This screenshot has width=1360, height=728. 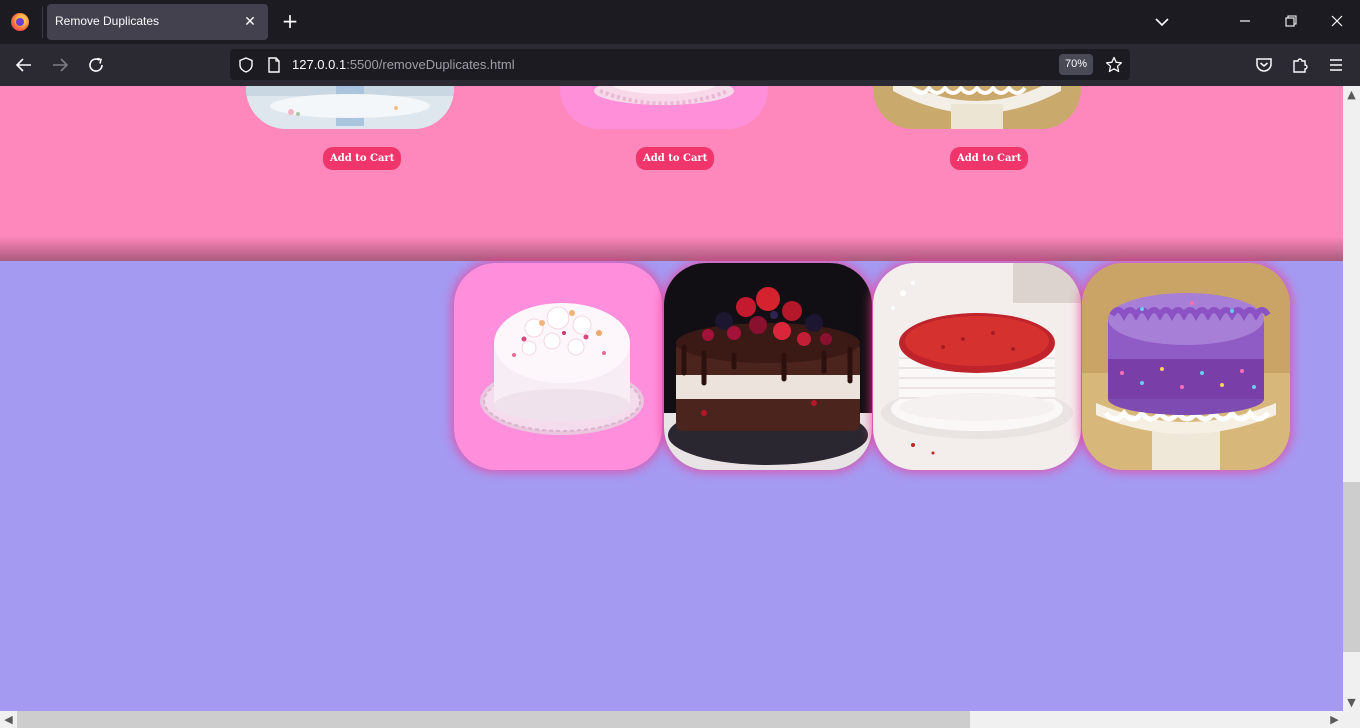 I want to click on menu-hamburger-icon, so click(x=1336, y=65).